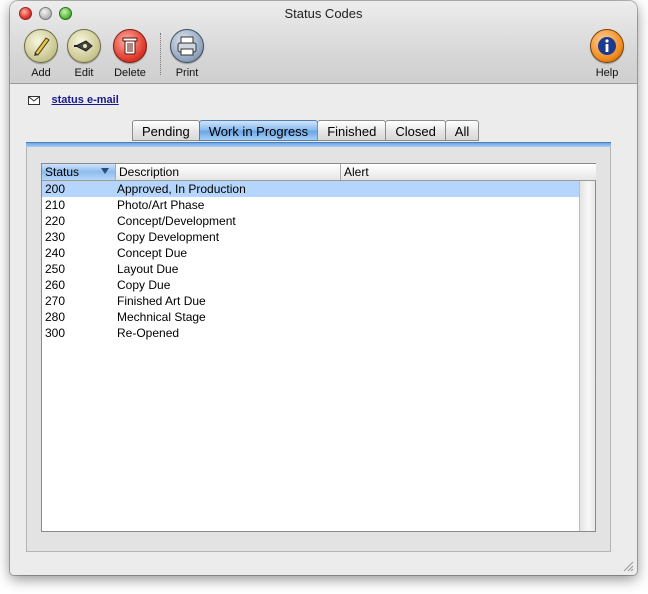  Describe the element at coordinates (55, 189) in the screenshot. I see `status-cell: 200` at that location.